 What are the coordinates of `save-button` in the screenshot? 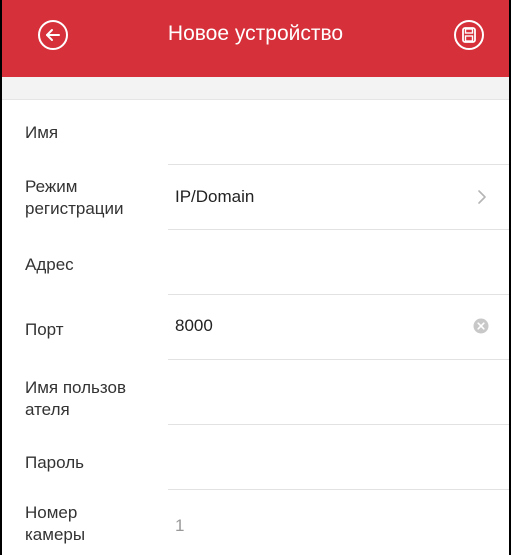 It's located at (469, 35).